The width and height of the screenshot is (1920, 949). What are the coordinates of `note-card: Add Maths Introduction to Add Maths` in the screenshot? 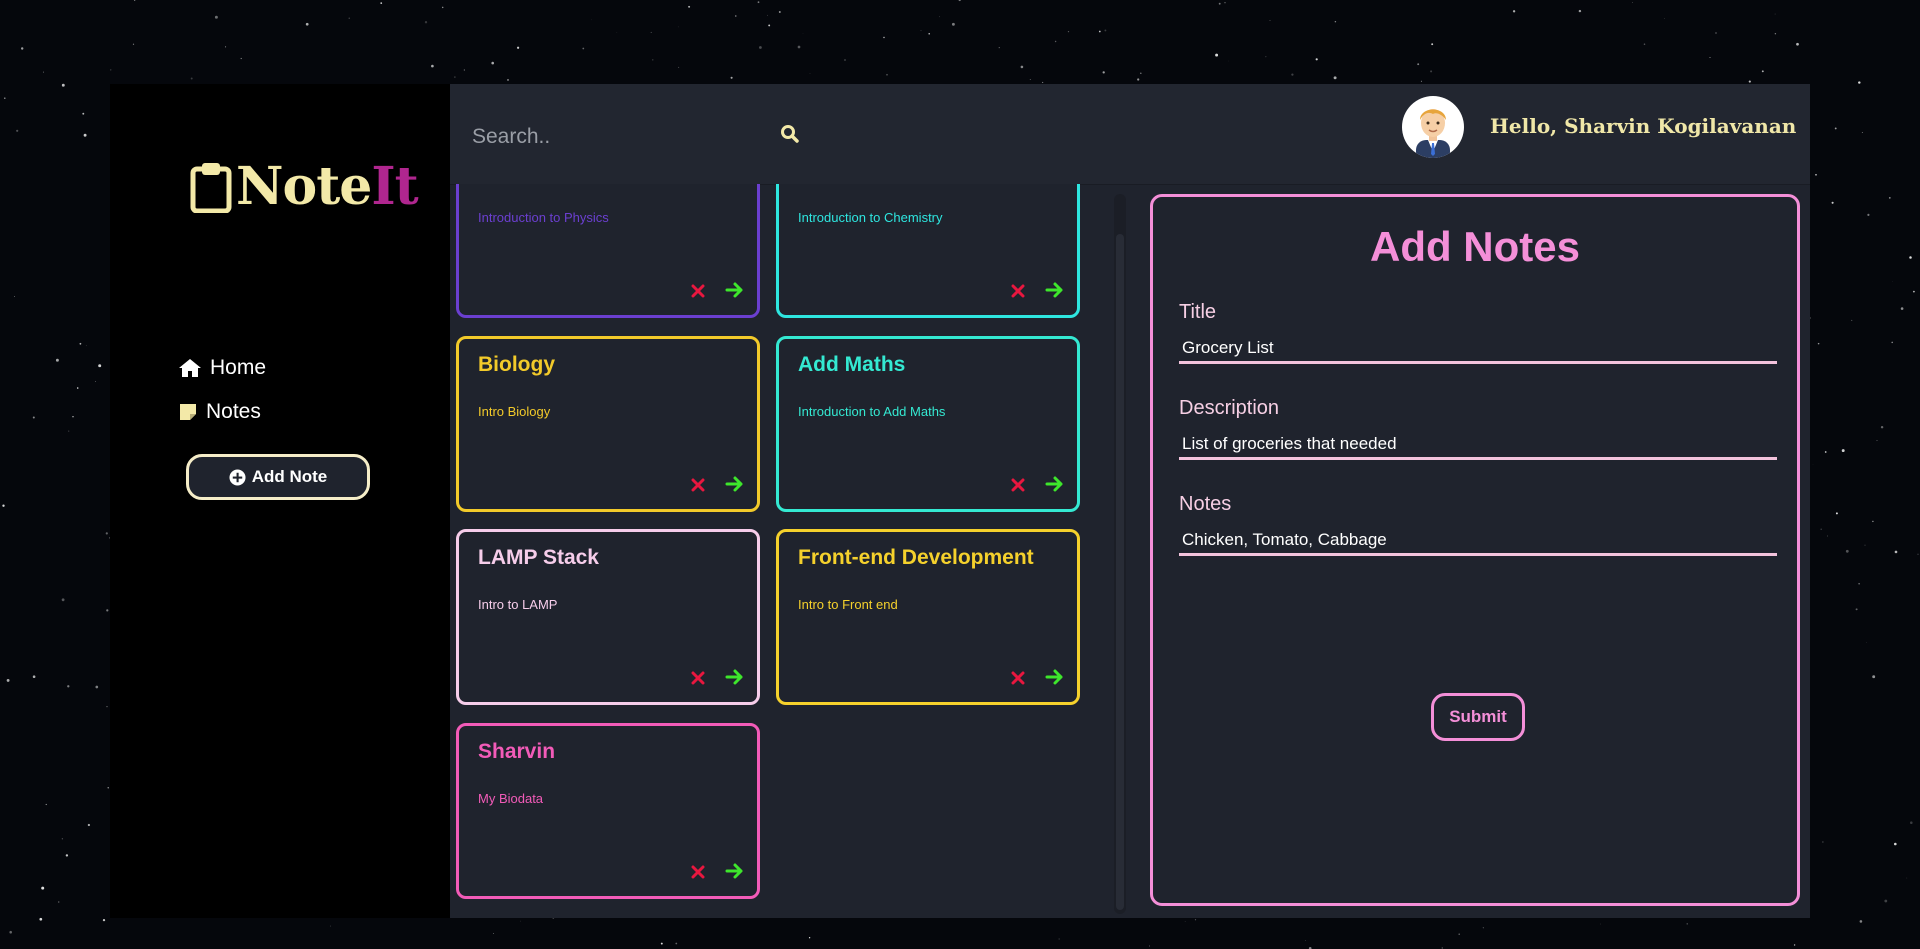 It's located at (928, 424).